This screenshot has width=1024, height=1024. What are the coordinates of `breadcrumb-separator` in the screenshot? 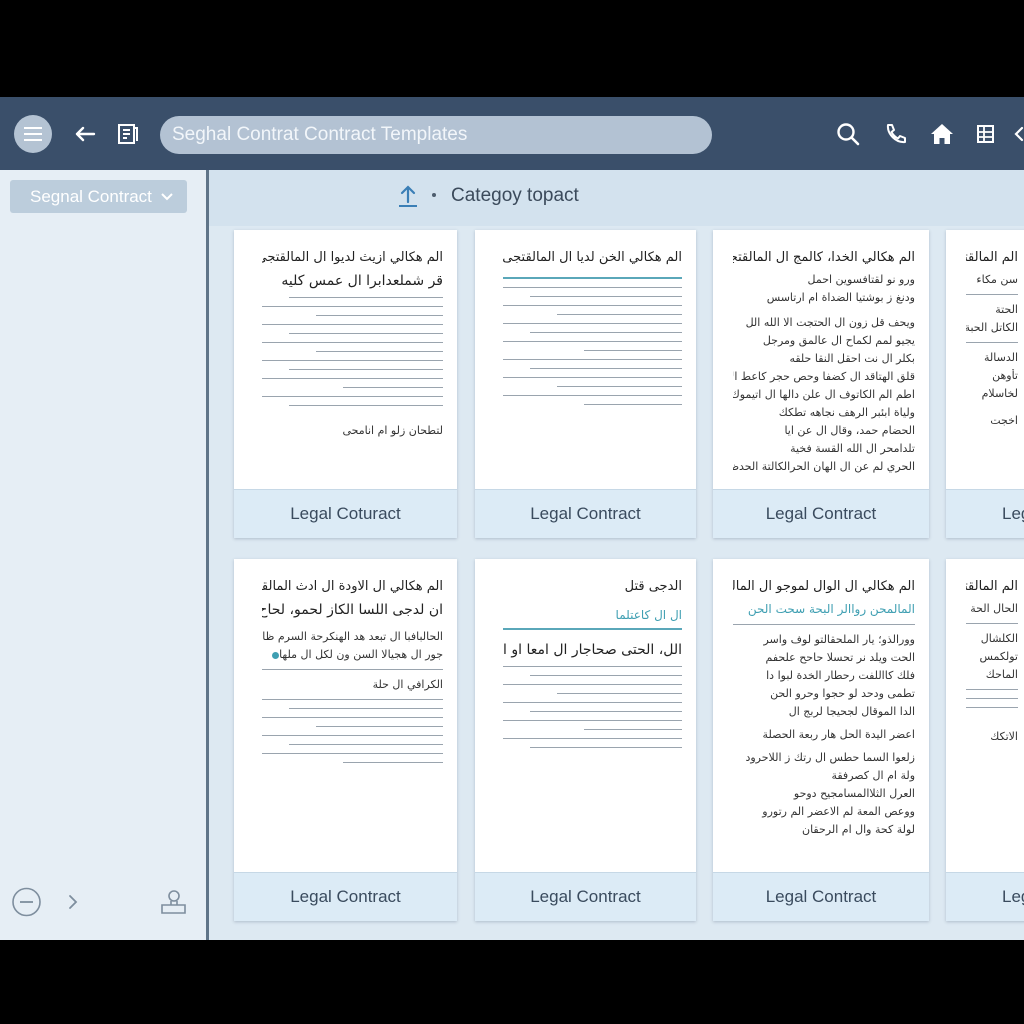 It's located at (434, 195).